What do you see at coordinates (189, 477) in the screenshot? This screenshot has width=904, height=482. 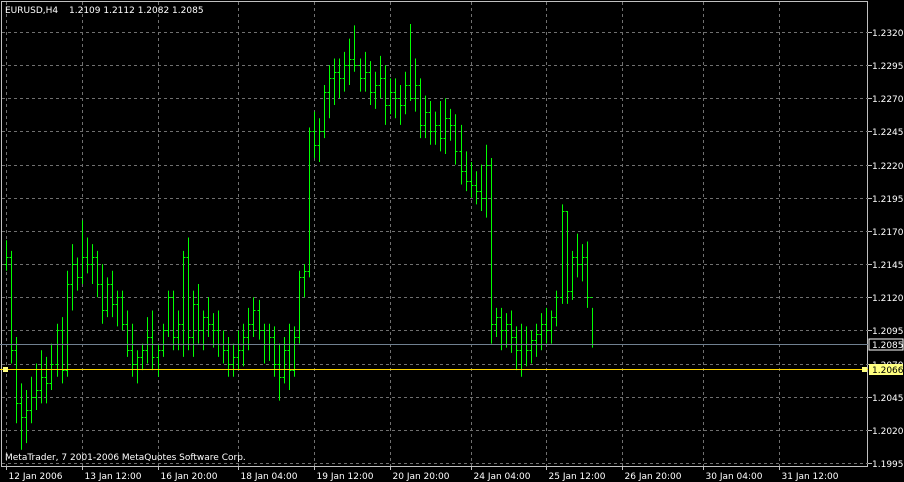 I see `x-tick-label: 16 Jan 20:00` at bounding box center [189, 477].